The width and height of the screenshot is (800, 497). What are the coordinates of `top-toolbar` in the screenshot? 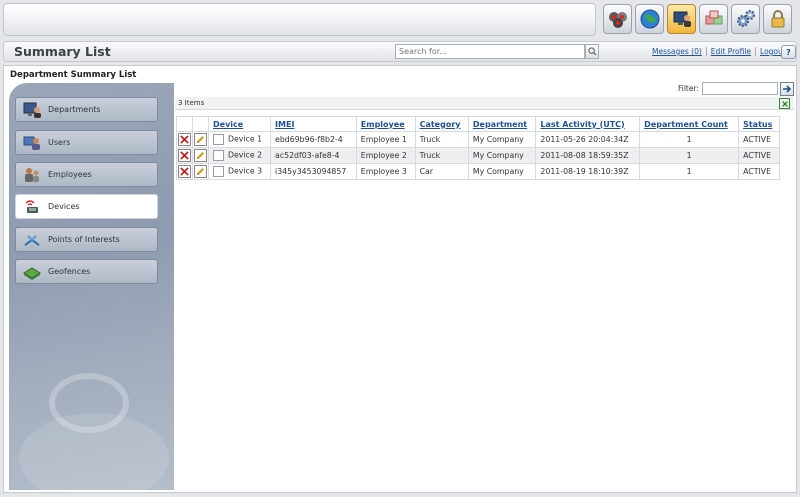 It's located at (697, 21).